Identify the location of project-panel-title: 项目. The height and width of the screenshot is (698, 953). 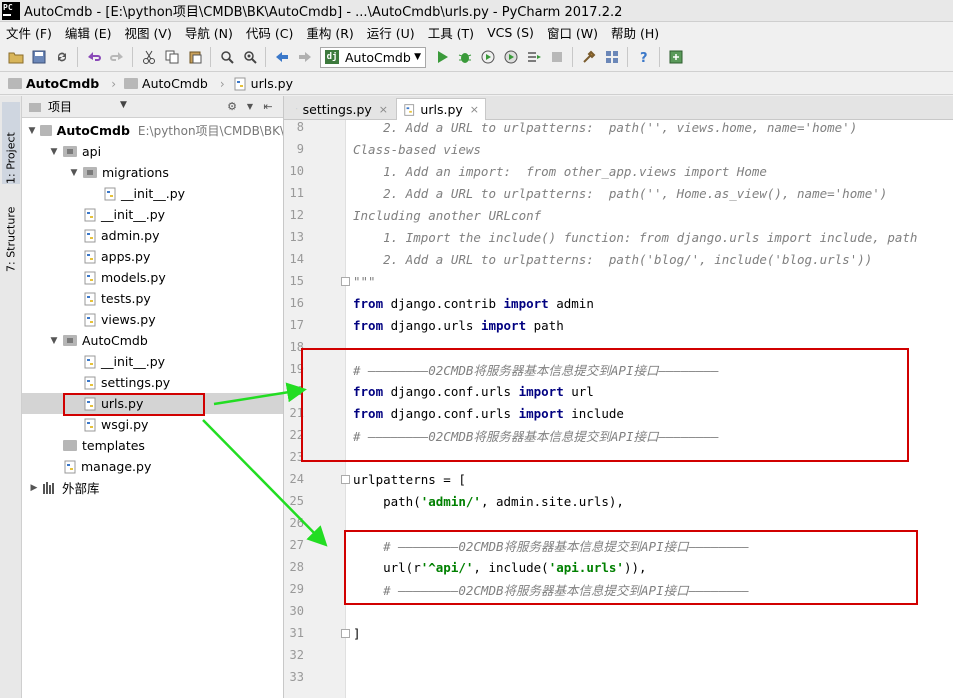
(60, 106).